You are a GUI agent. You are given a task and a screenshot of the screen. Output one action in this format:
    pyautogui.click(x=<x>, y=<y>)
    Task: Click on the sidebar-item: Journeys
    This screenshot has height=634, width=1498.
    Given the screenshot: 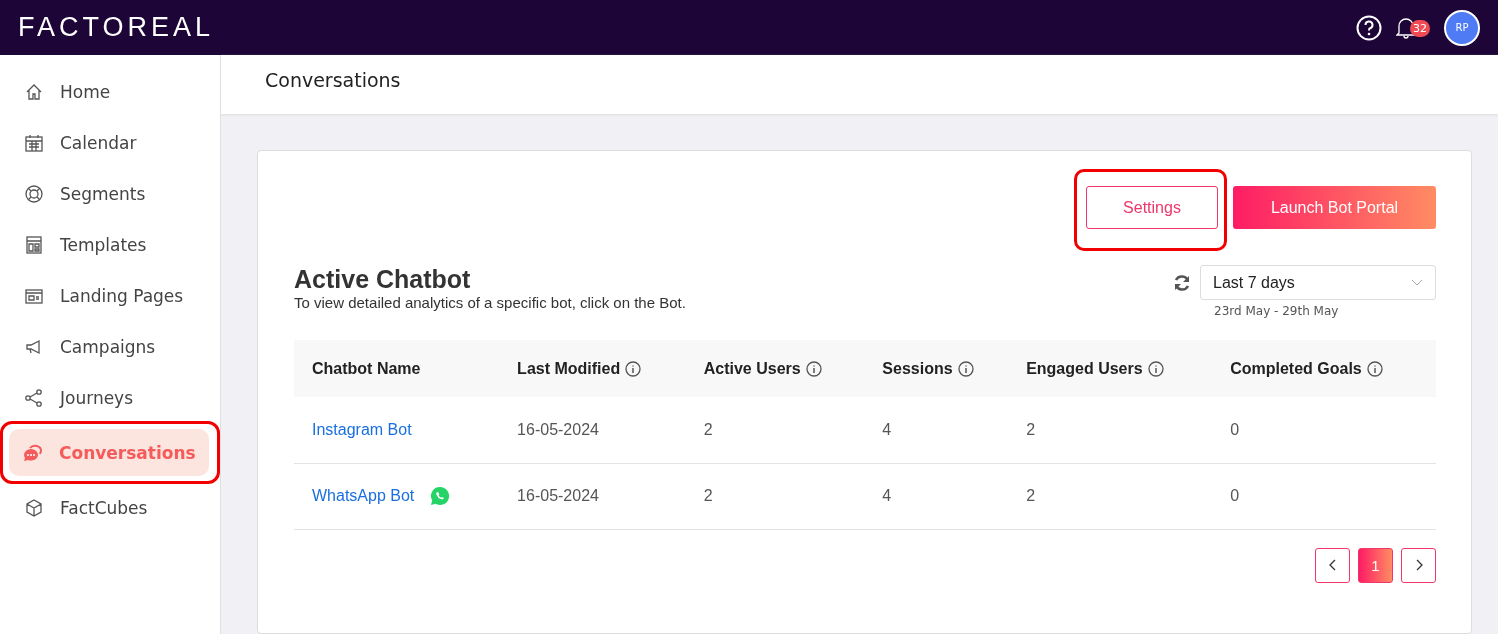 What is the action you would take?
    pyautogui.click(x=110, y=397)
    